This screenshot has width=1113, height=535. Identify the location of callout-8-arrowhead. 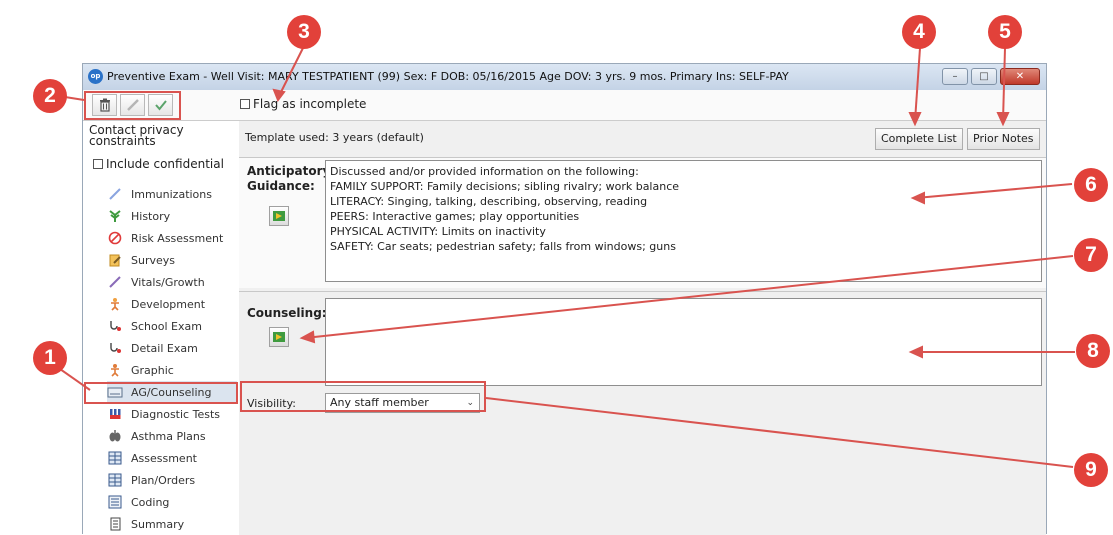
(915, 352).